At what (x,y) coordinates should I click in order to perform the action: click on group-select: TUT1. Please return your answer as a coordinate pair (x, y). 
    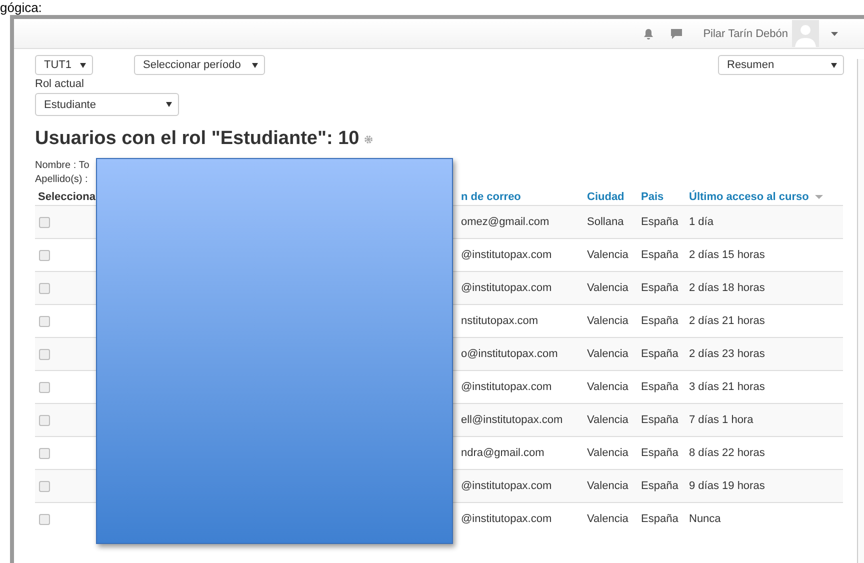
    Looking at the image, I should click on (64, 65).